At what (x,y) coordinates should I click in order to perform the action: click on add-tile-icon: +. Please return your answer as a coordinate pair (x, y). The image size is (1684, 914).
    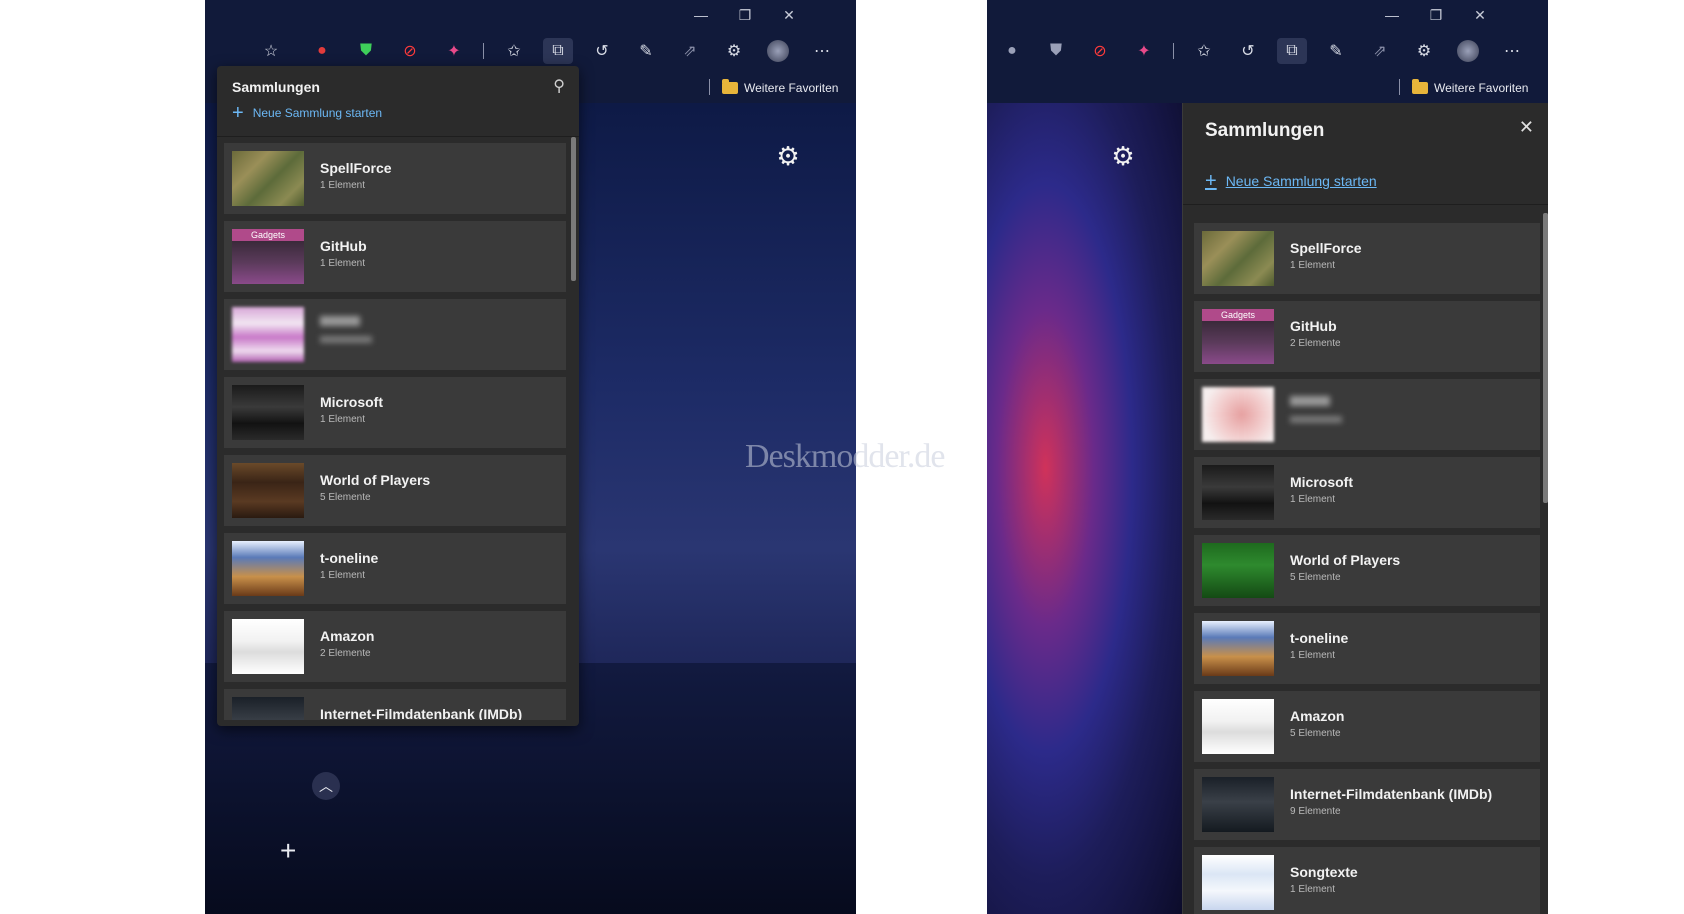
    Looking at the image, I should click on (288, 851).